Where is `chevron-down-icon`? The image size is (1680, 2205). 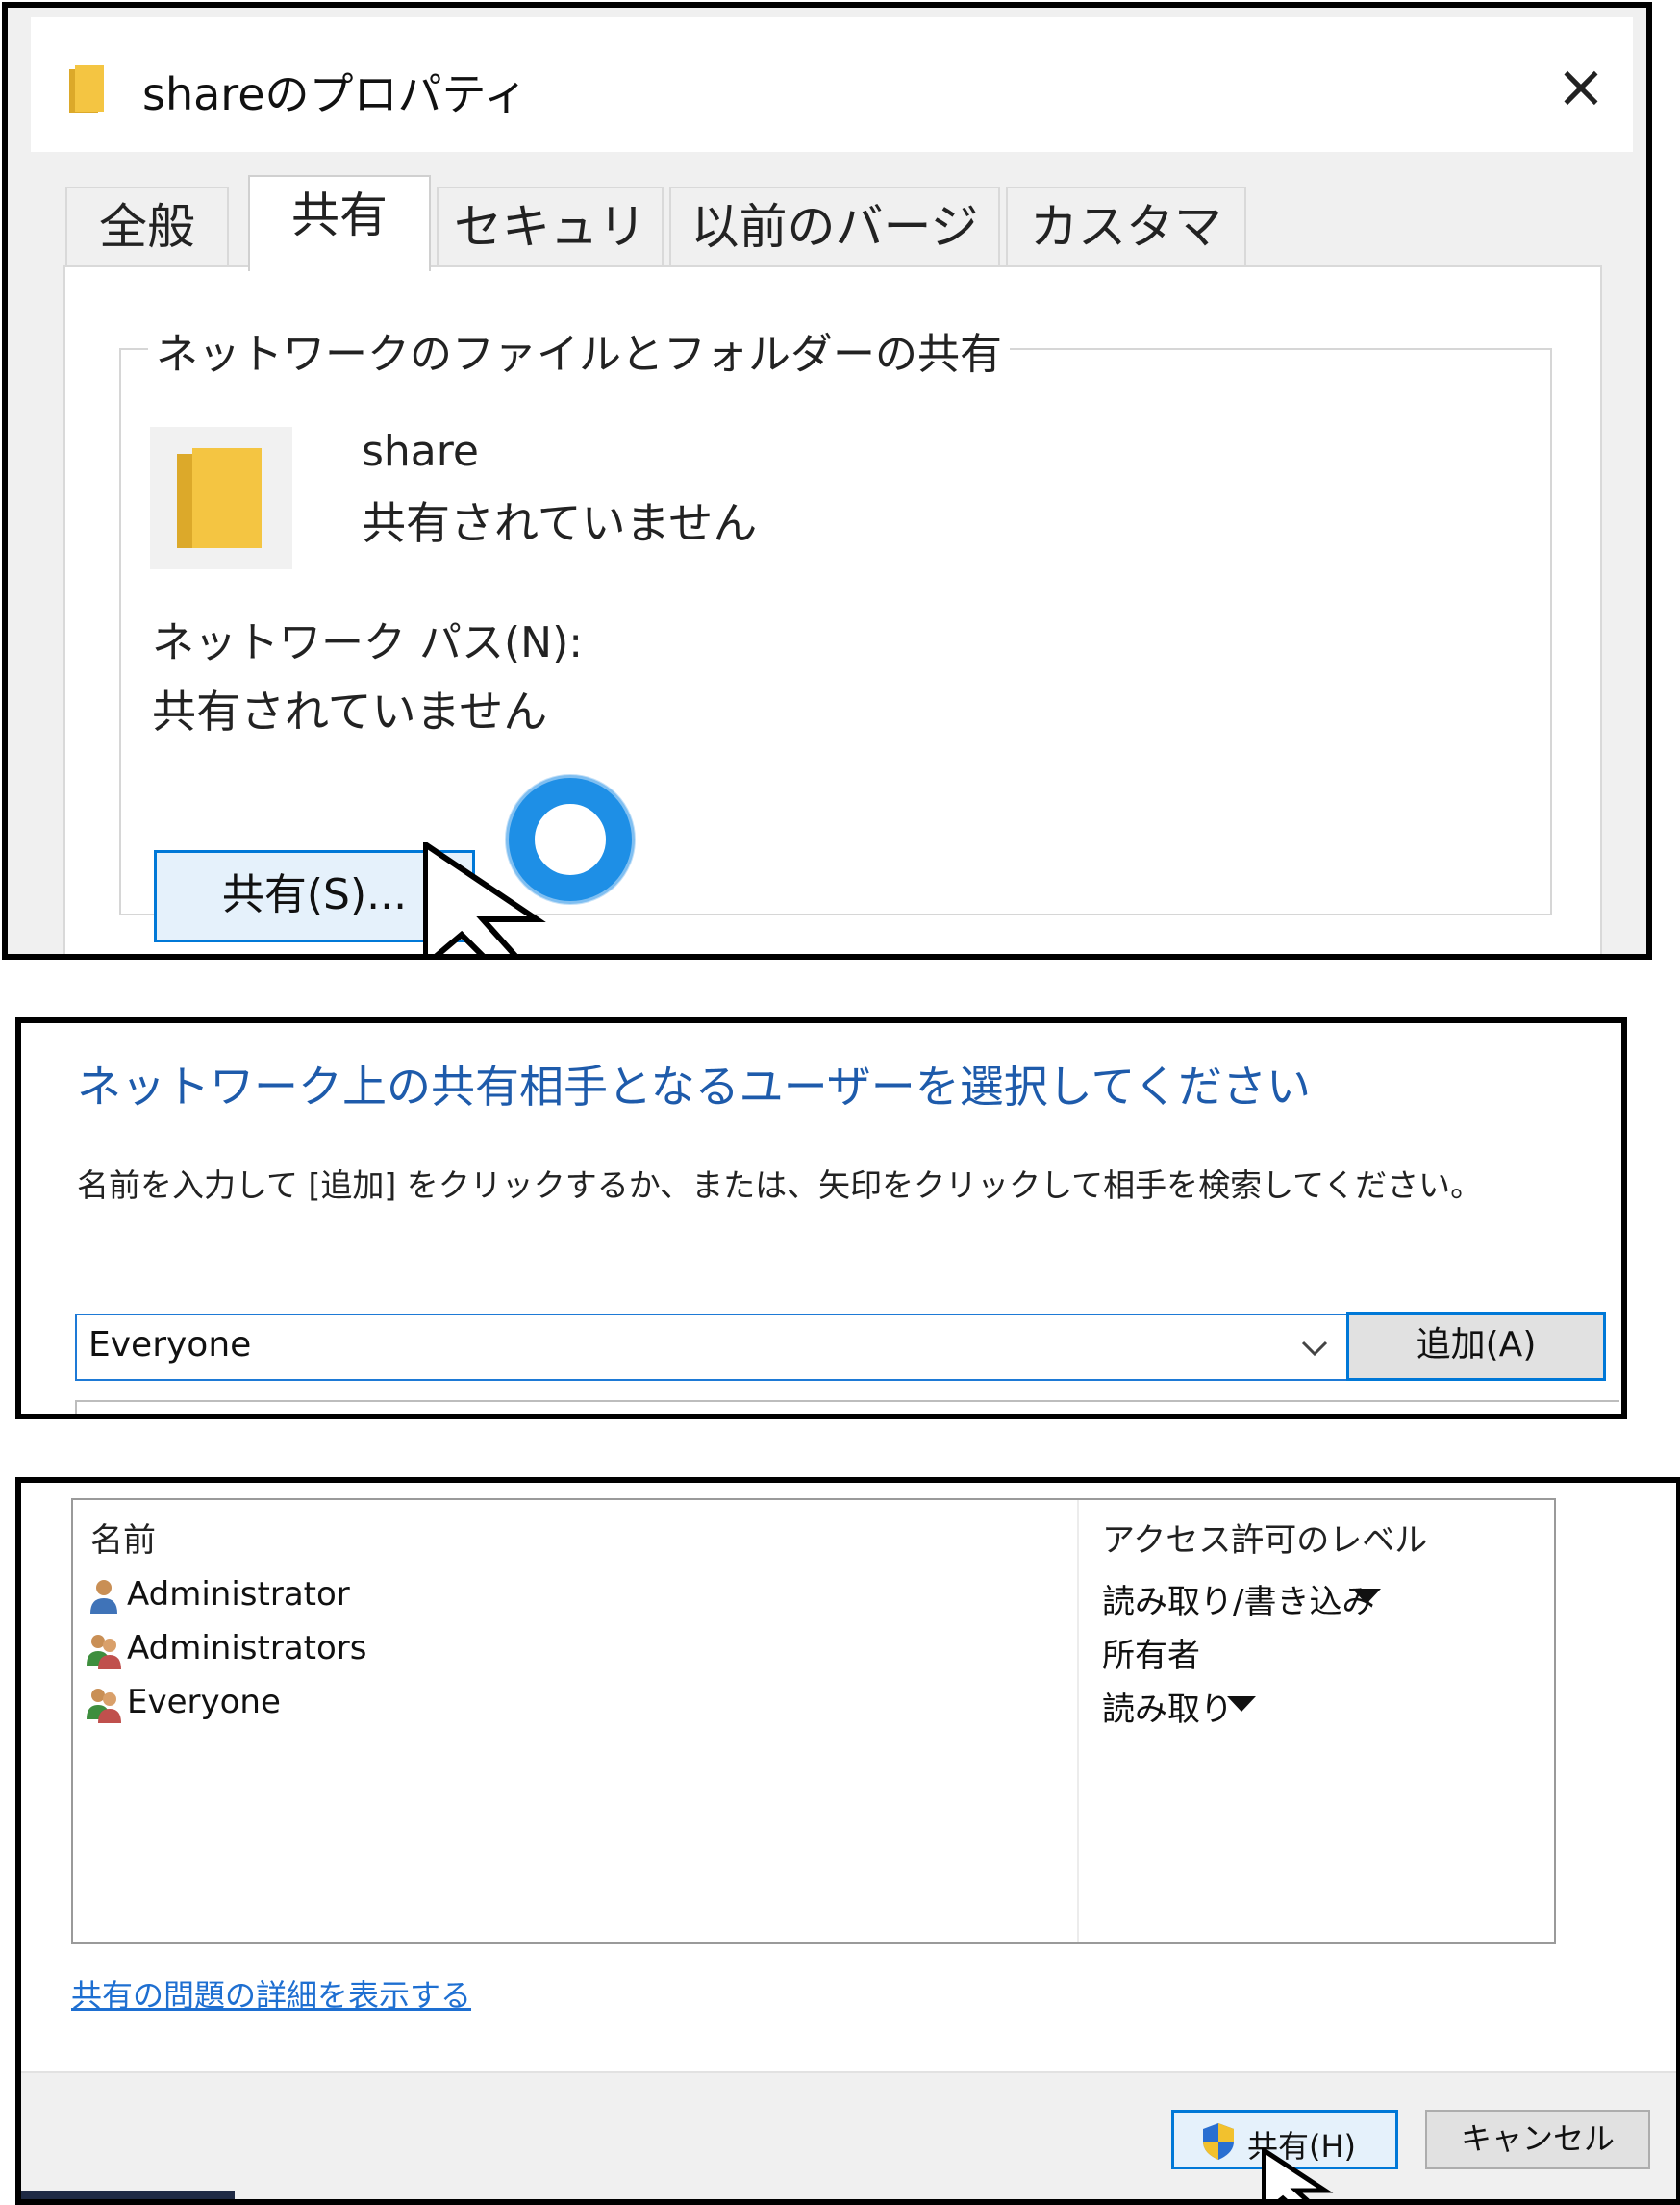 chevron-down-icon is located at coordinates (1315, 1348).